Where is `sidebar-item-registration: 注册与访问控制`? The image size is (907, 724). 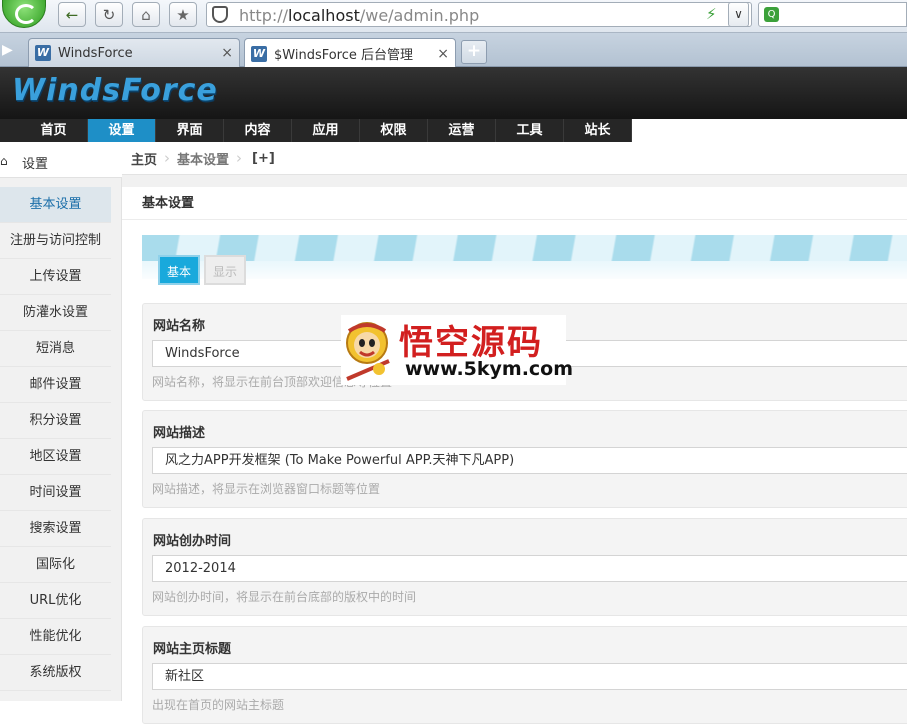 sidebar-item-registration: 注册与访问控制 is located at coordinates (55, 241).